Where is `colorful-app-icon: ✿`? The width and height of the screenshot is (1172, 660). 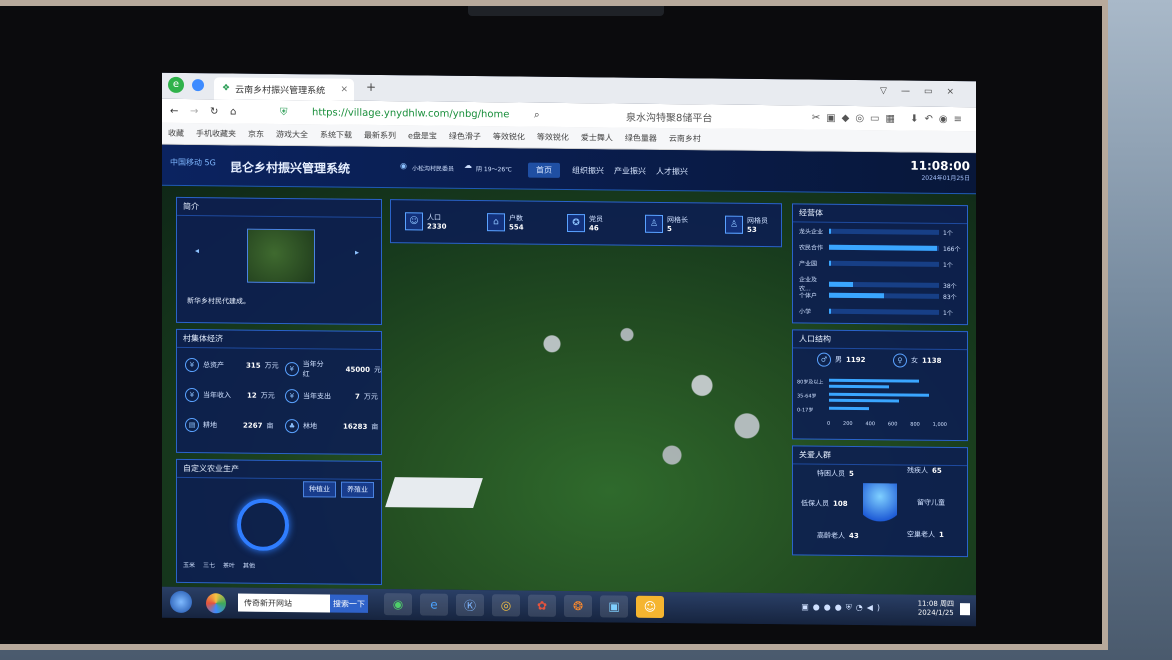
colorful-app-icon: ✿ is located at coordinates (542, 605).